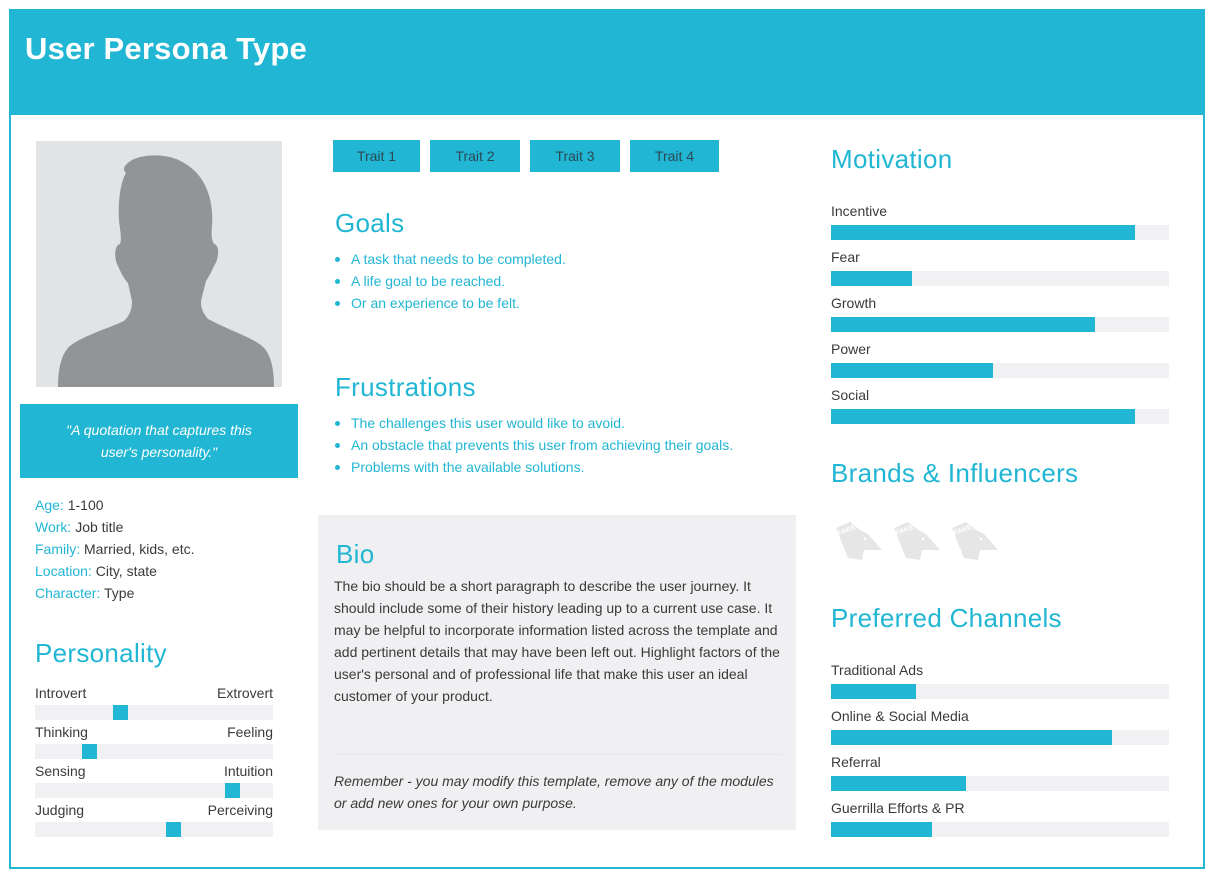 The height and width of the screenshot is (877, 1213). Describe the element at coordinates (558, 754) in the screenshot. I see `bio-divider` at that location.